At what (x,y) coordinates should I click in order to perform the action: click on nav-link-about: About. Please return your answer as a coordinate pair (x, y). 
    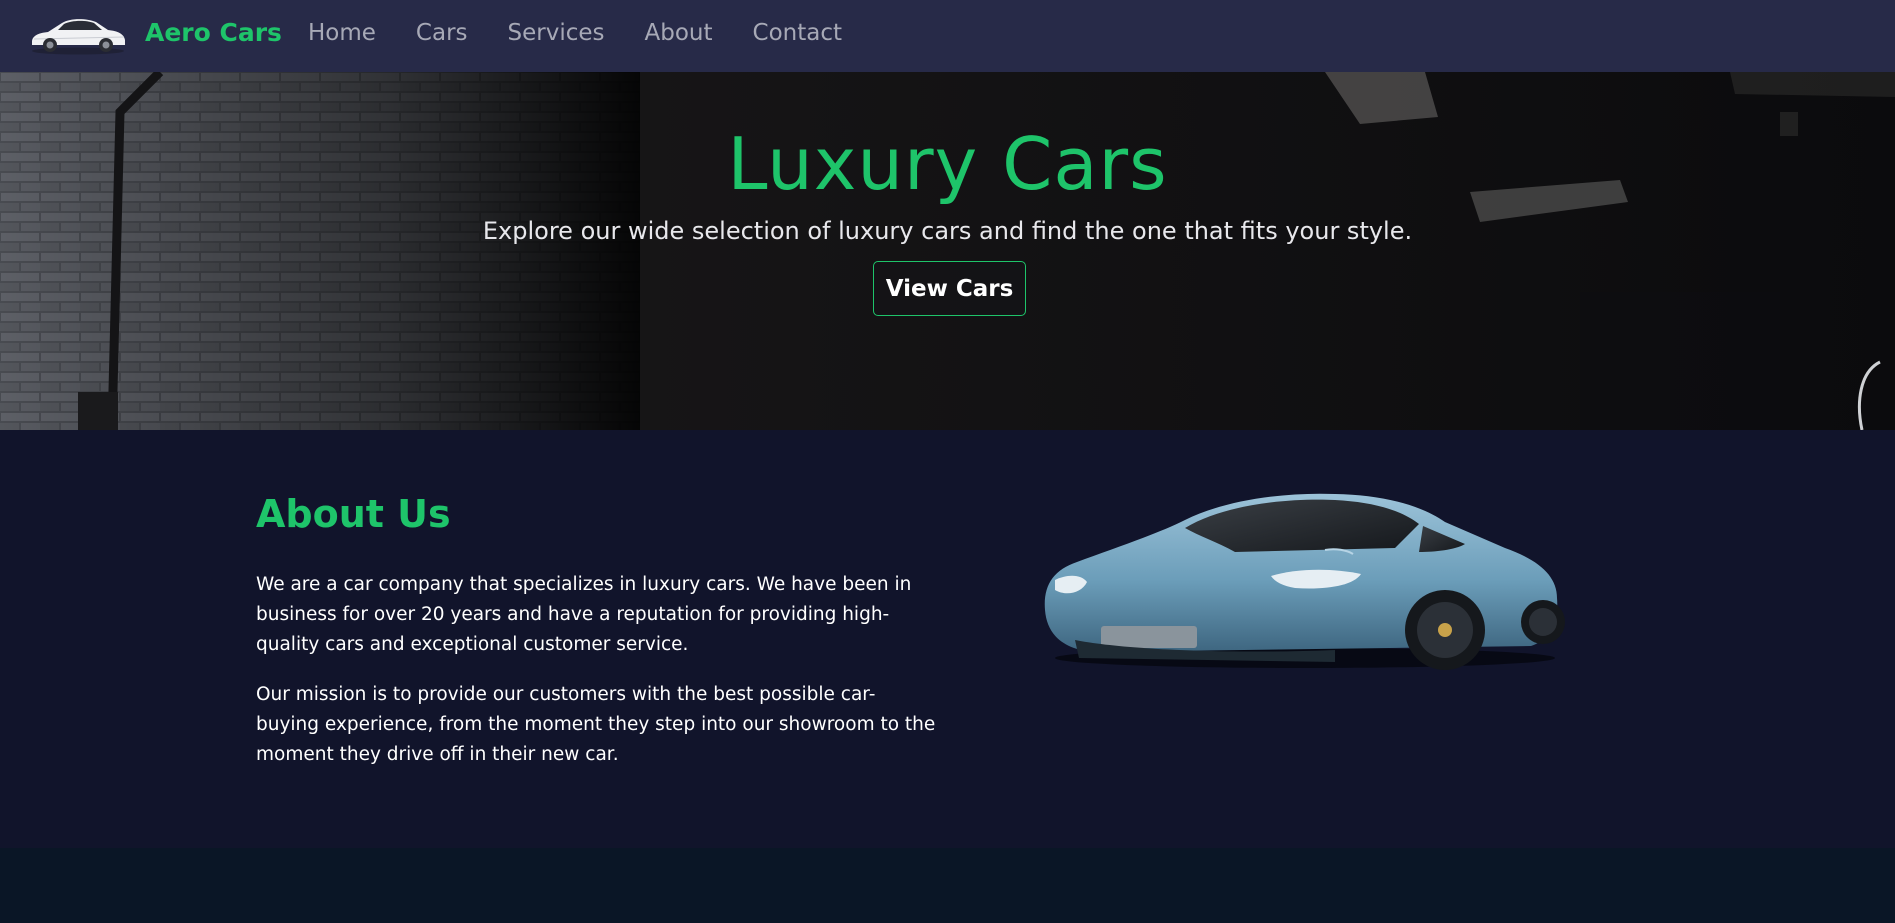
    Looking at the image, I should click on (679, 33).